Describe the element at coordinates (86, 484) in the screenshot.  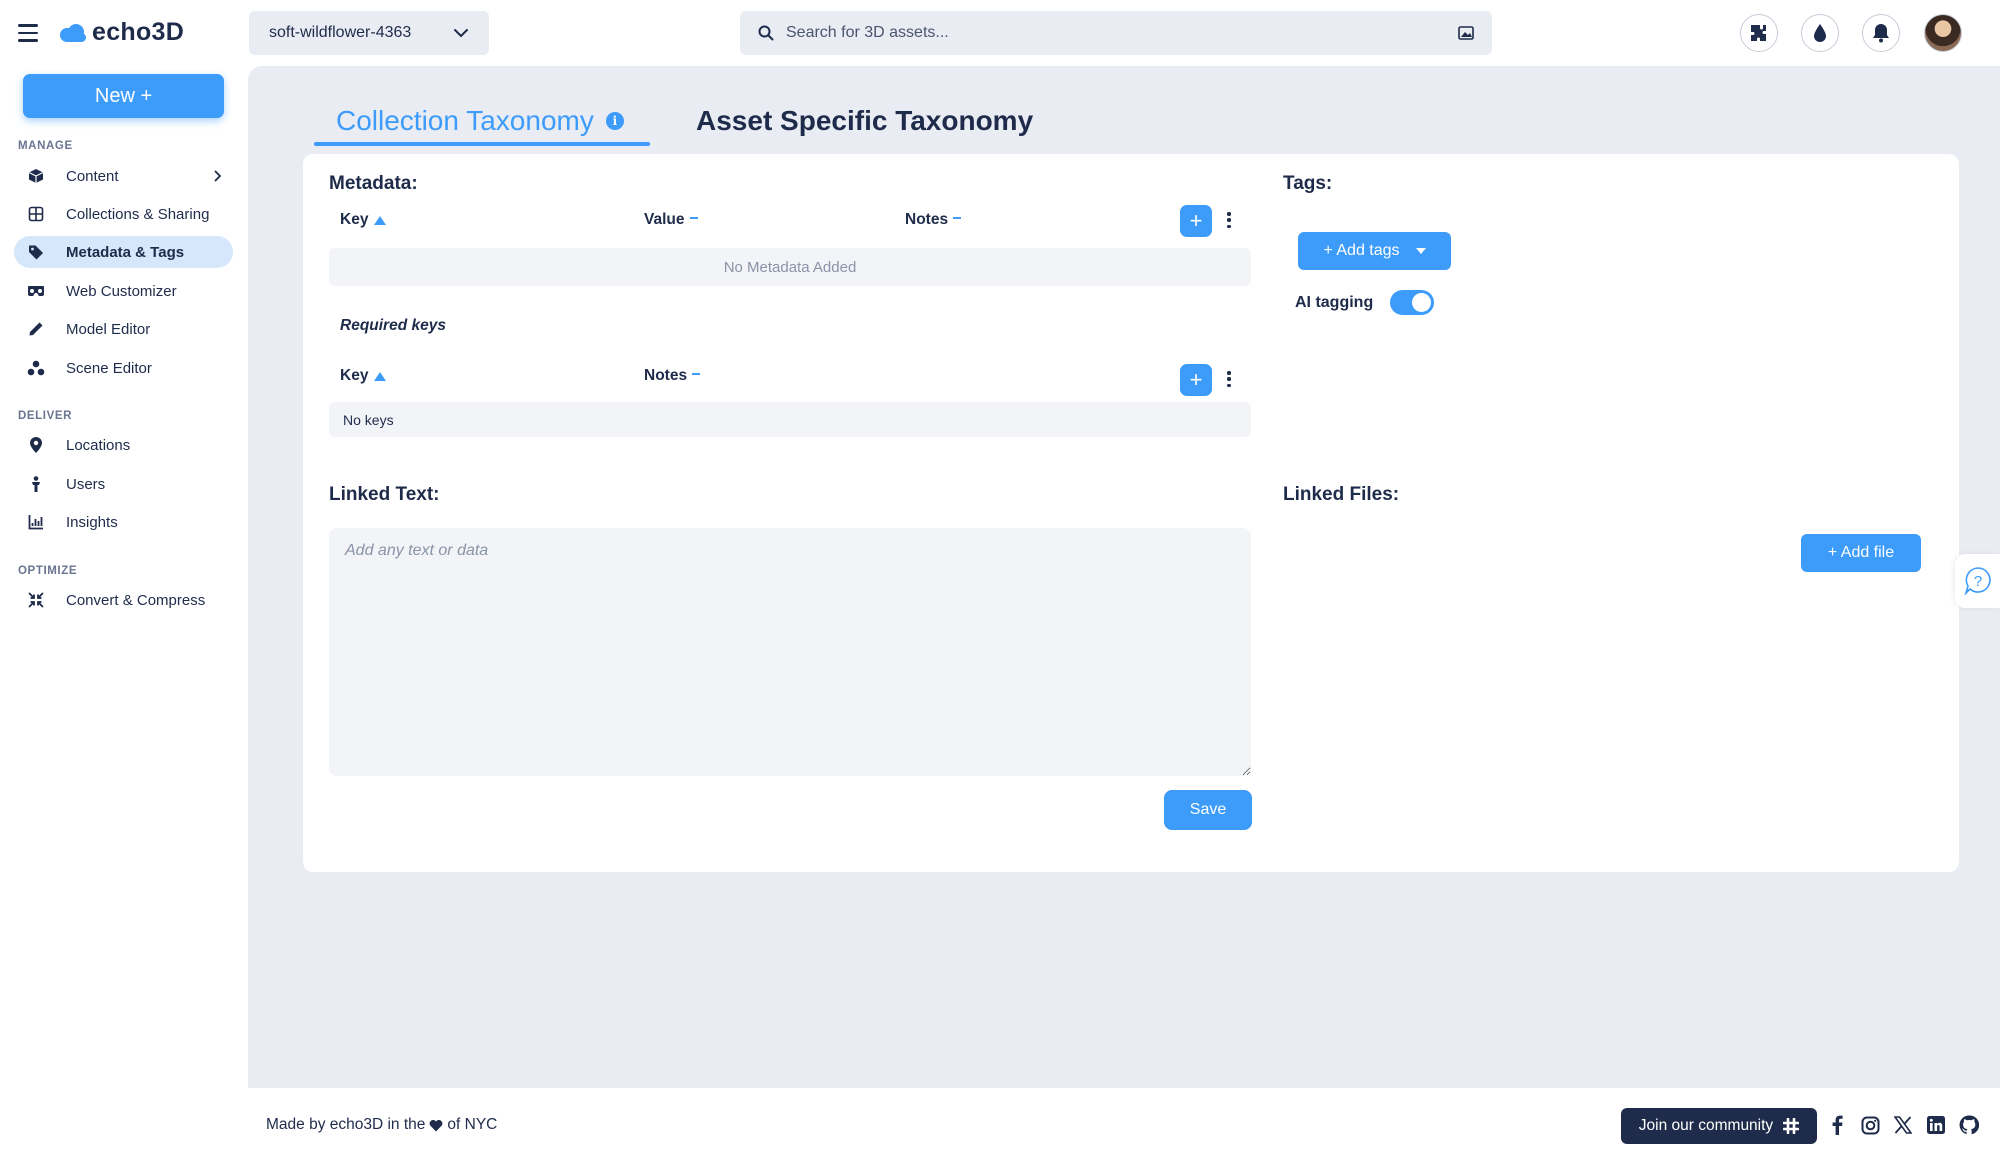
I see `sidebar-item-label: Users` at that location.